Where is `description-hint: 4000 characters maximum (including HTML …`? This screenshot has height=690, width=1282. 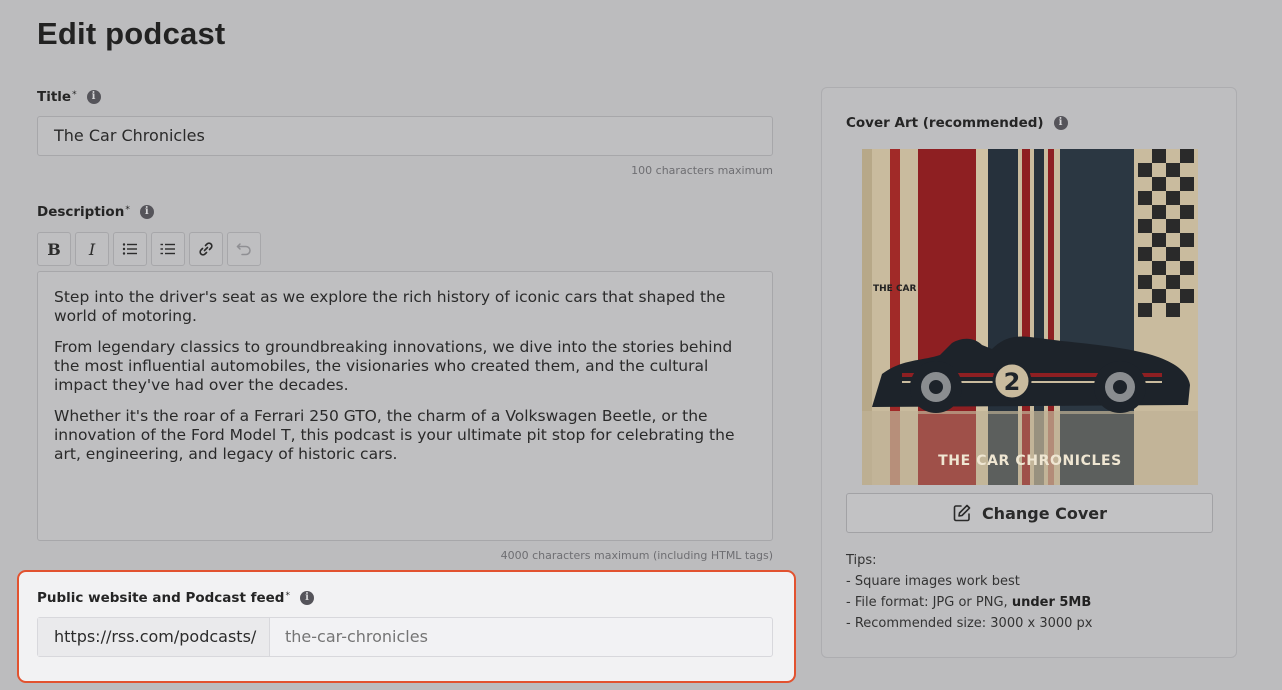 description-hint: 4000 characters maximum (including HTML … is located at coordinates (636, 555).